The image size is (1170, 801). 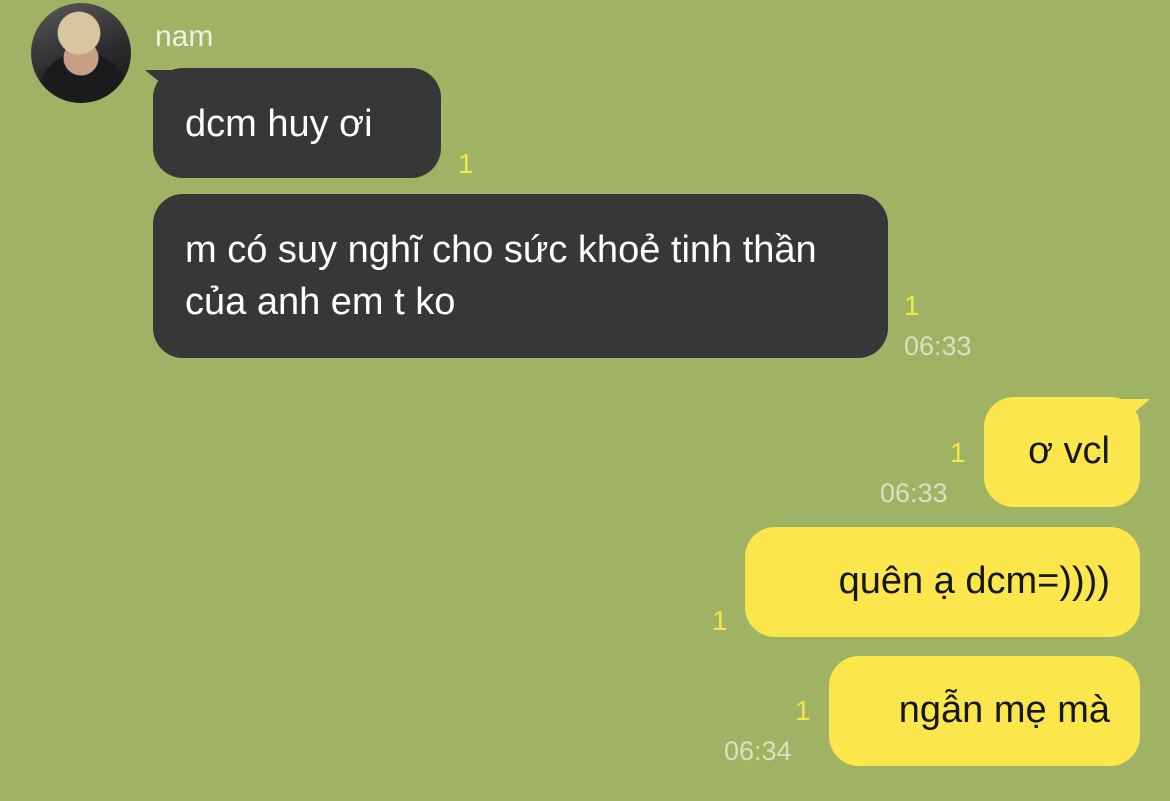 I want to click on message-bubble-incoming: dcm huy ơi, so click(x=297, y=123).